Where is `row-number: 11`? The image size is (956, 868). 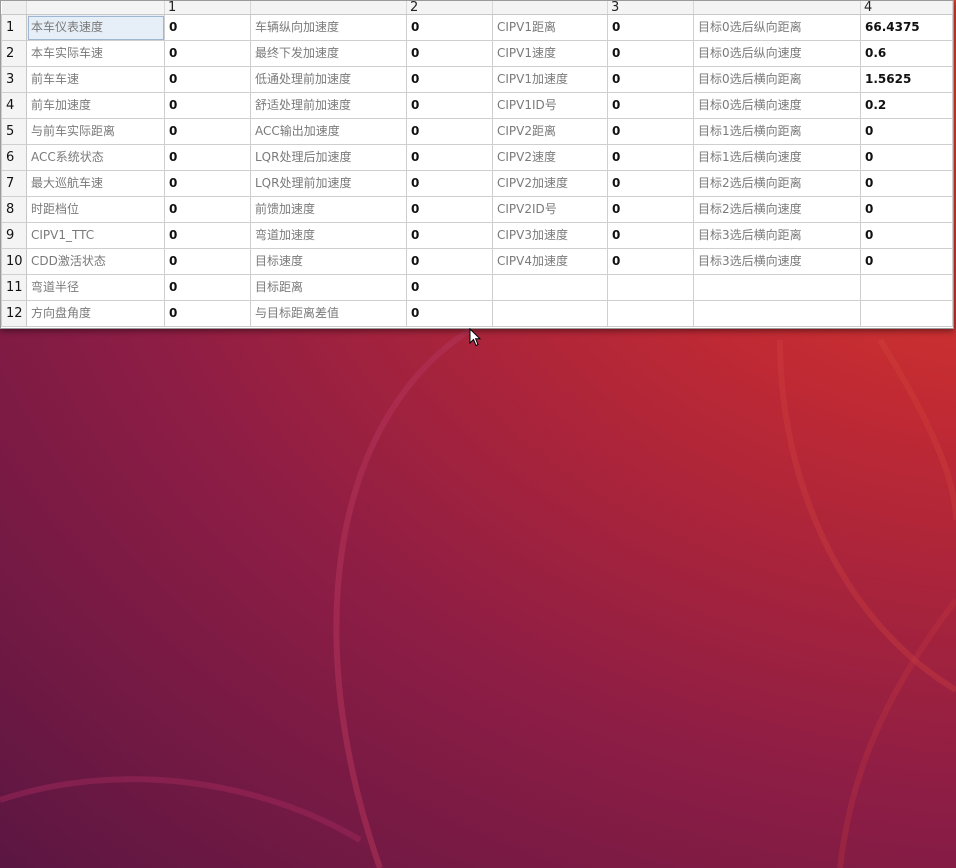 row-number: 11 is located at coordinates (14, 287).